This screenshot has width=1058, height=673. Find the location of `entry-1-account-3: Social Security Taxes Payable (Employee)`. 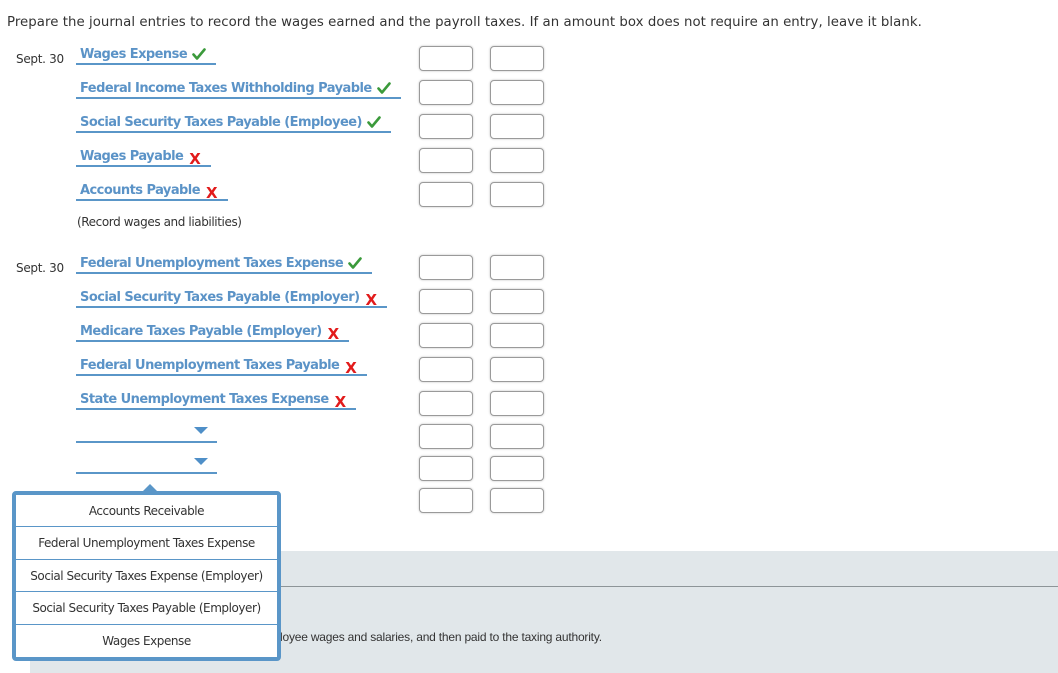

entry-1-account-3: Social Security Taxes Payable (Employee) is located at coordinates (233, 122).